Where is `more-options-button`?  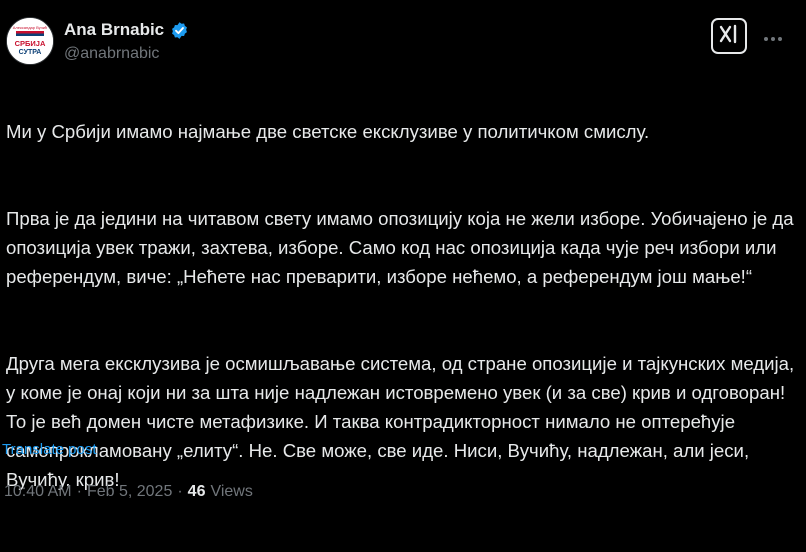
more-options-button is located at coordinates (773, 36).